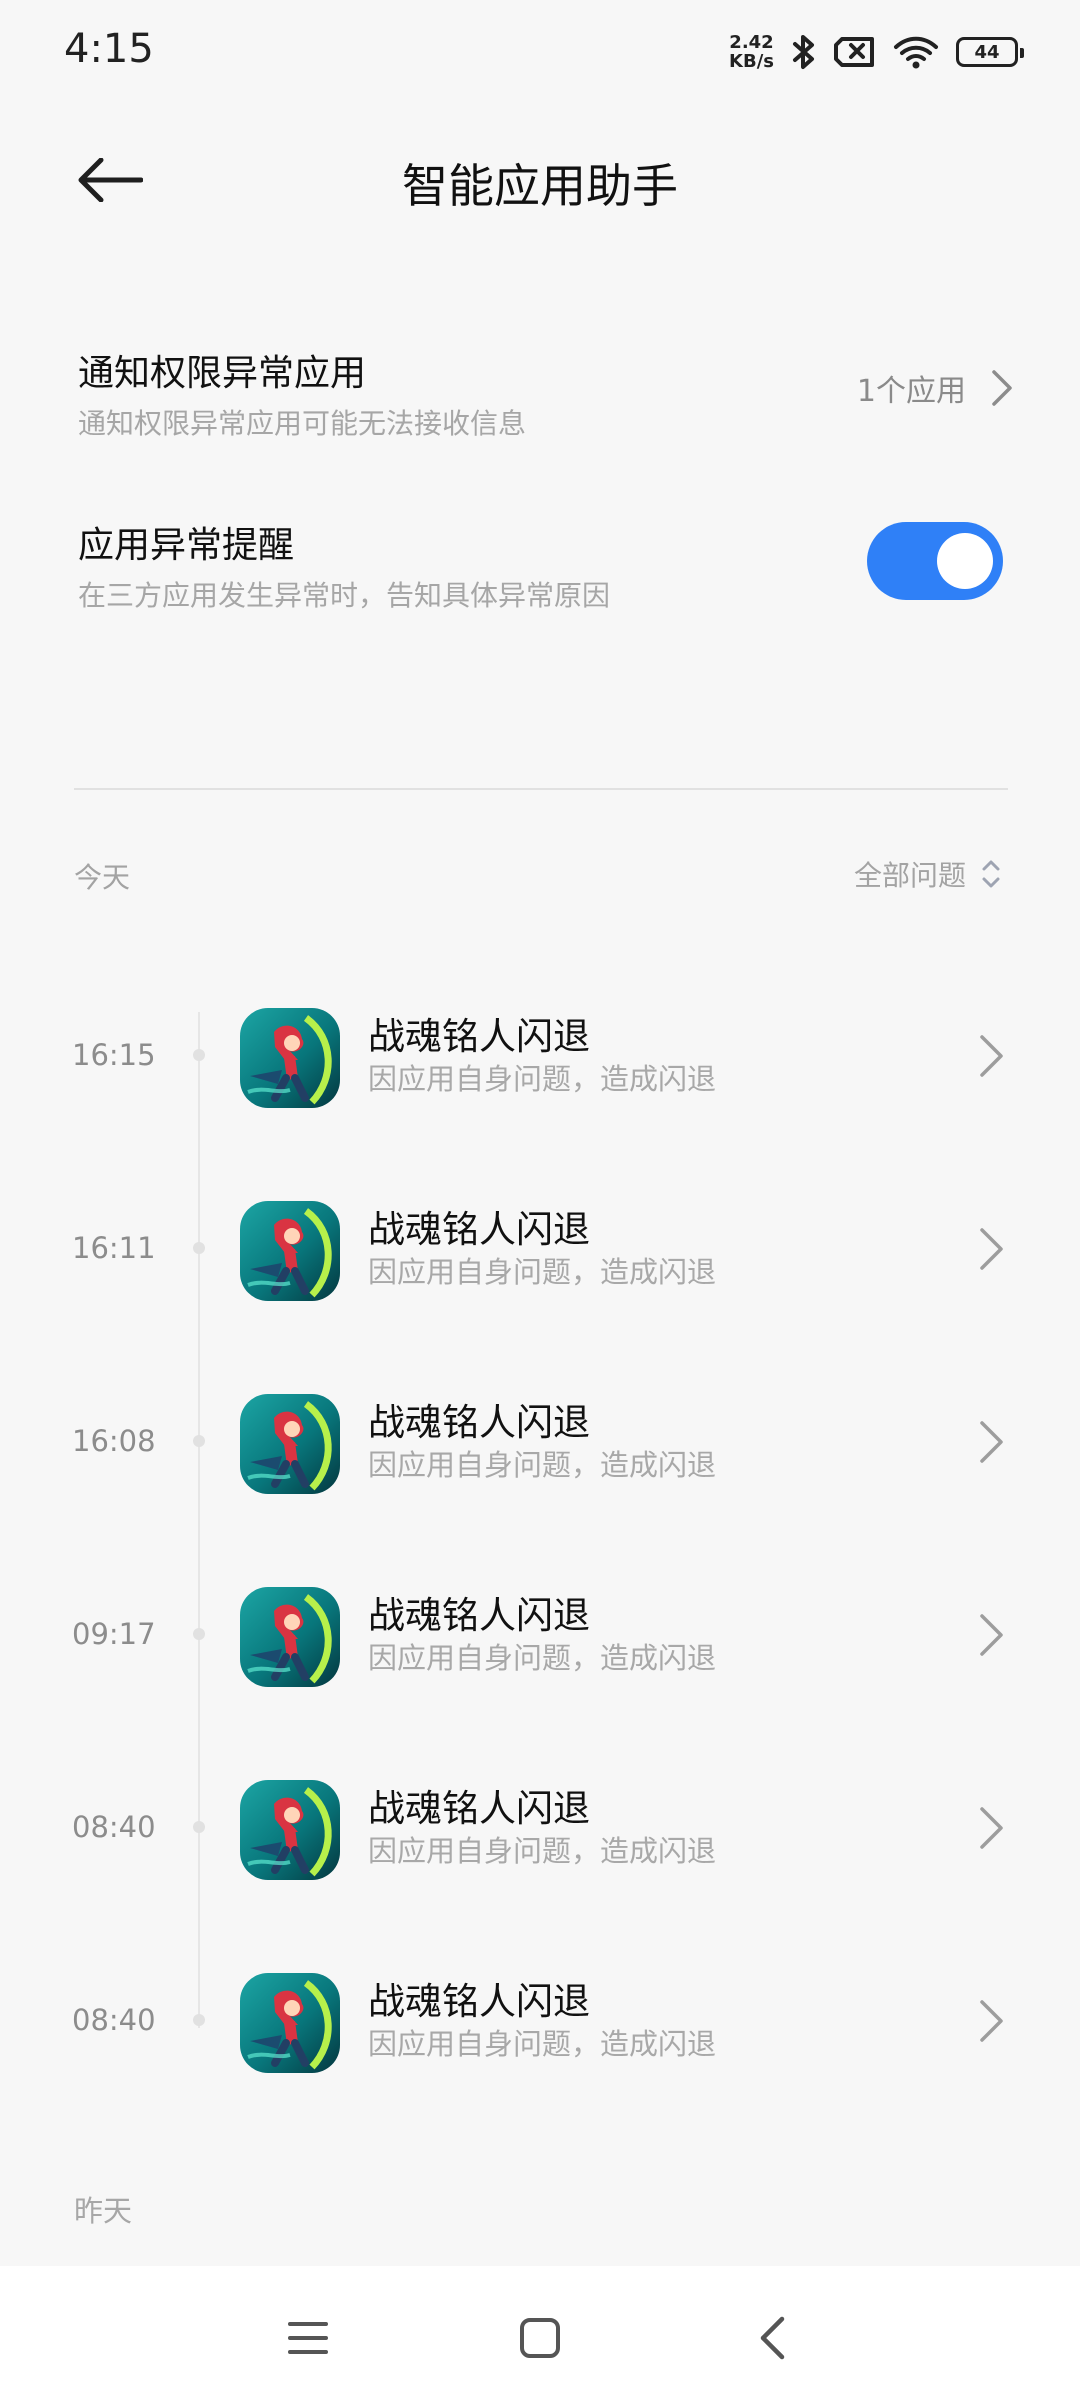 Image resolution: width=1080 pixels, height=2400 pixels. Describe the element at coordinates (114, 1248) in the screenshot. I see `record-time: 16:11` at that location.